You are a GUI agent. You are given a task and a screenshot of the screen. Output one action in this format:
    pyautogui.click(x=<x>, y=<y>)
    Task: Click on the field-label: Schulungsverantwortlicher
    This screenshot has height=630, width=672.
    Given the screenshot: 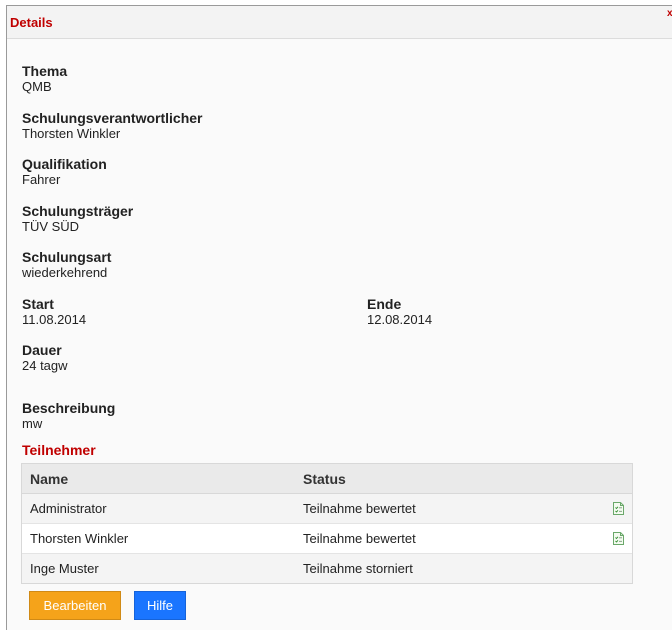 What is the action you would take?
    pyautogui.click(x=112, y=118)
    